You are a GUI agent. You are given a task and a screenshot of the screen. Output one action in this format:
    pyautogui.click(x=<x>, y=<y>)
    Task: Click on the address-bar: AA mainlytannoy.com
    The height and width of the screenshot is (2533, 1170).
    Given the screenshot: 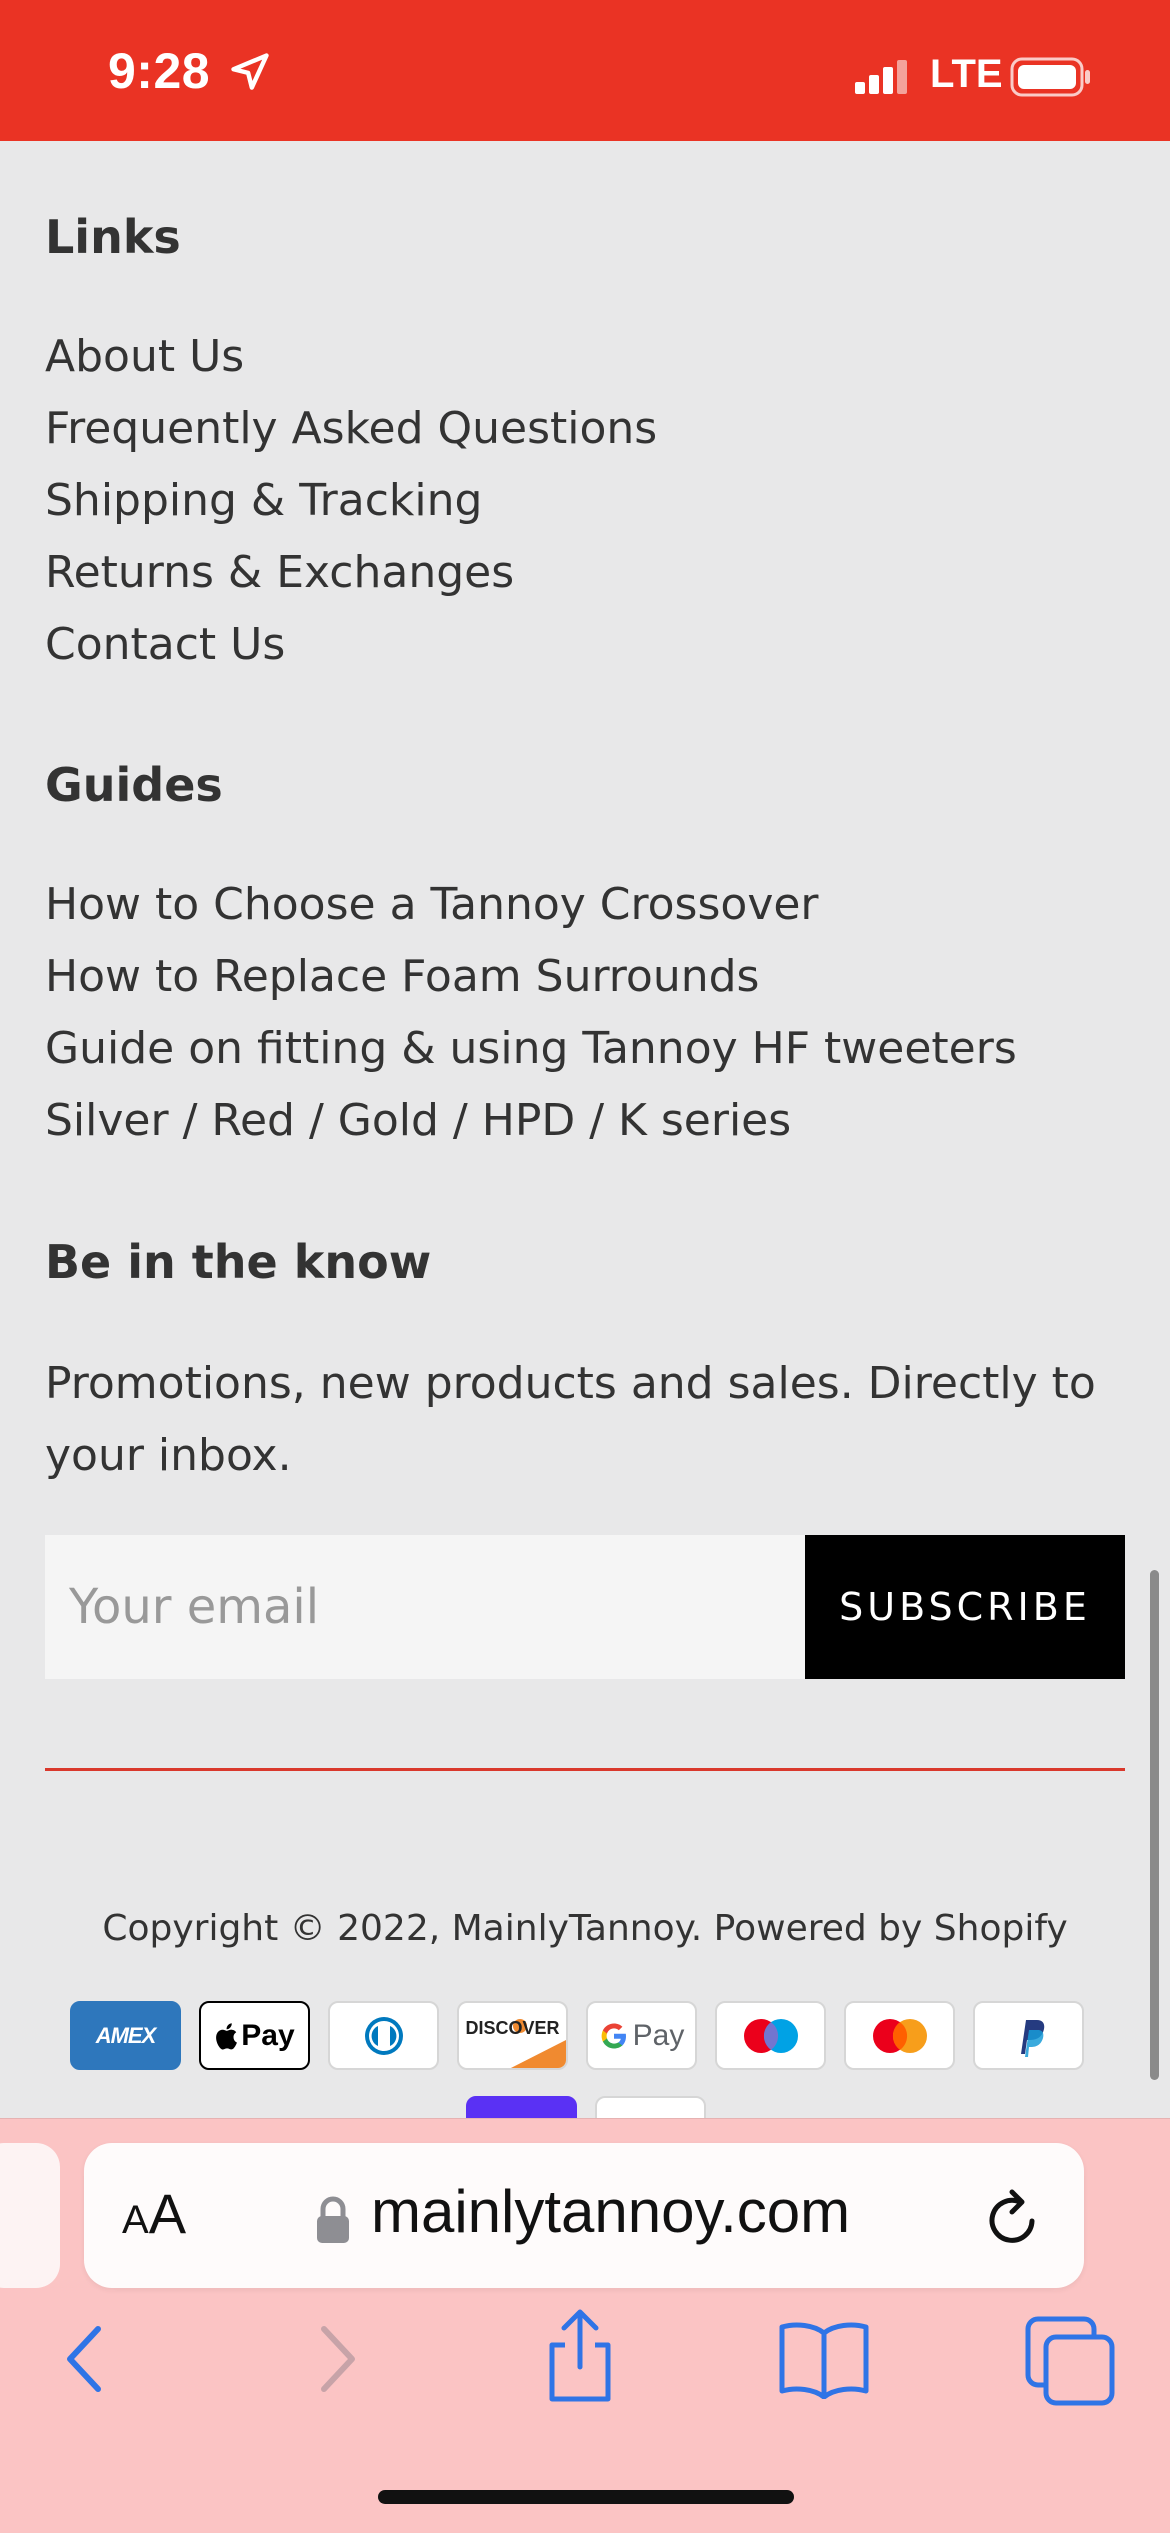 What is the action you would take?
    pyautogui.click(x=584, y=2215)
    